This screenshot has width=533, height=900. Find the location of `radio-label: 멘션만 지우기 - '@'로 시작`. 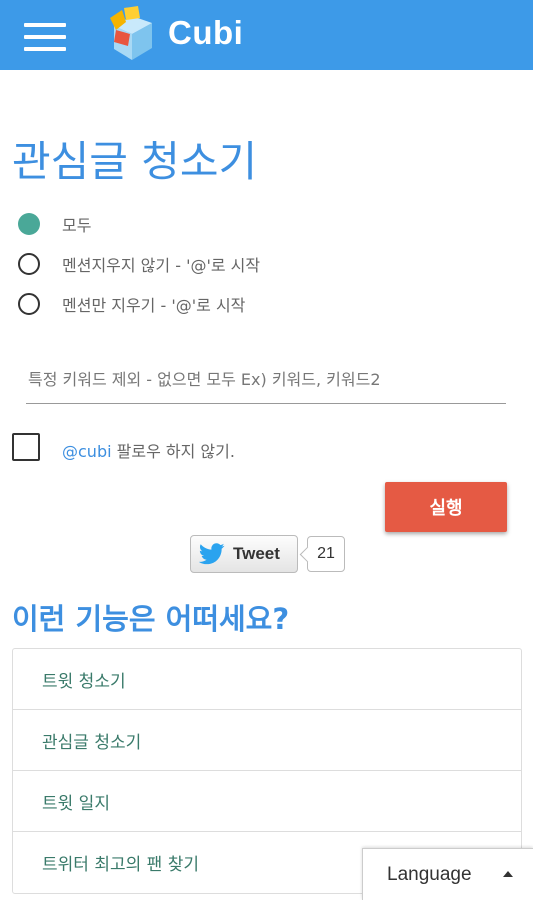

radio-label: 멘션만 지우기 - '@'로 시작 is located at coordinates (154, 305).